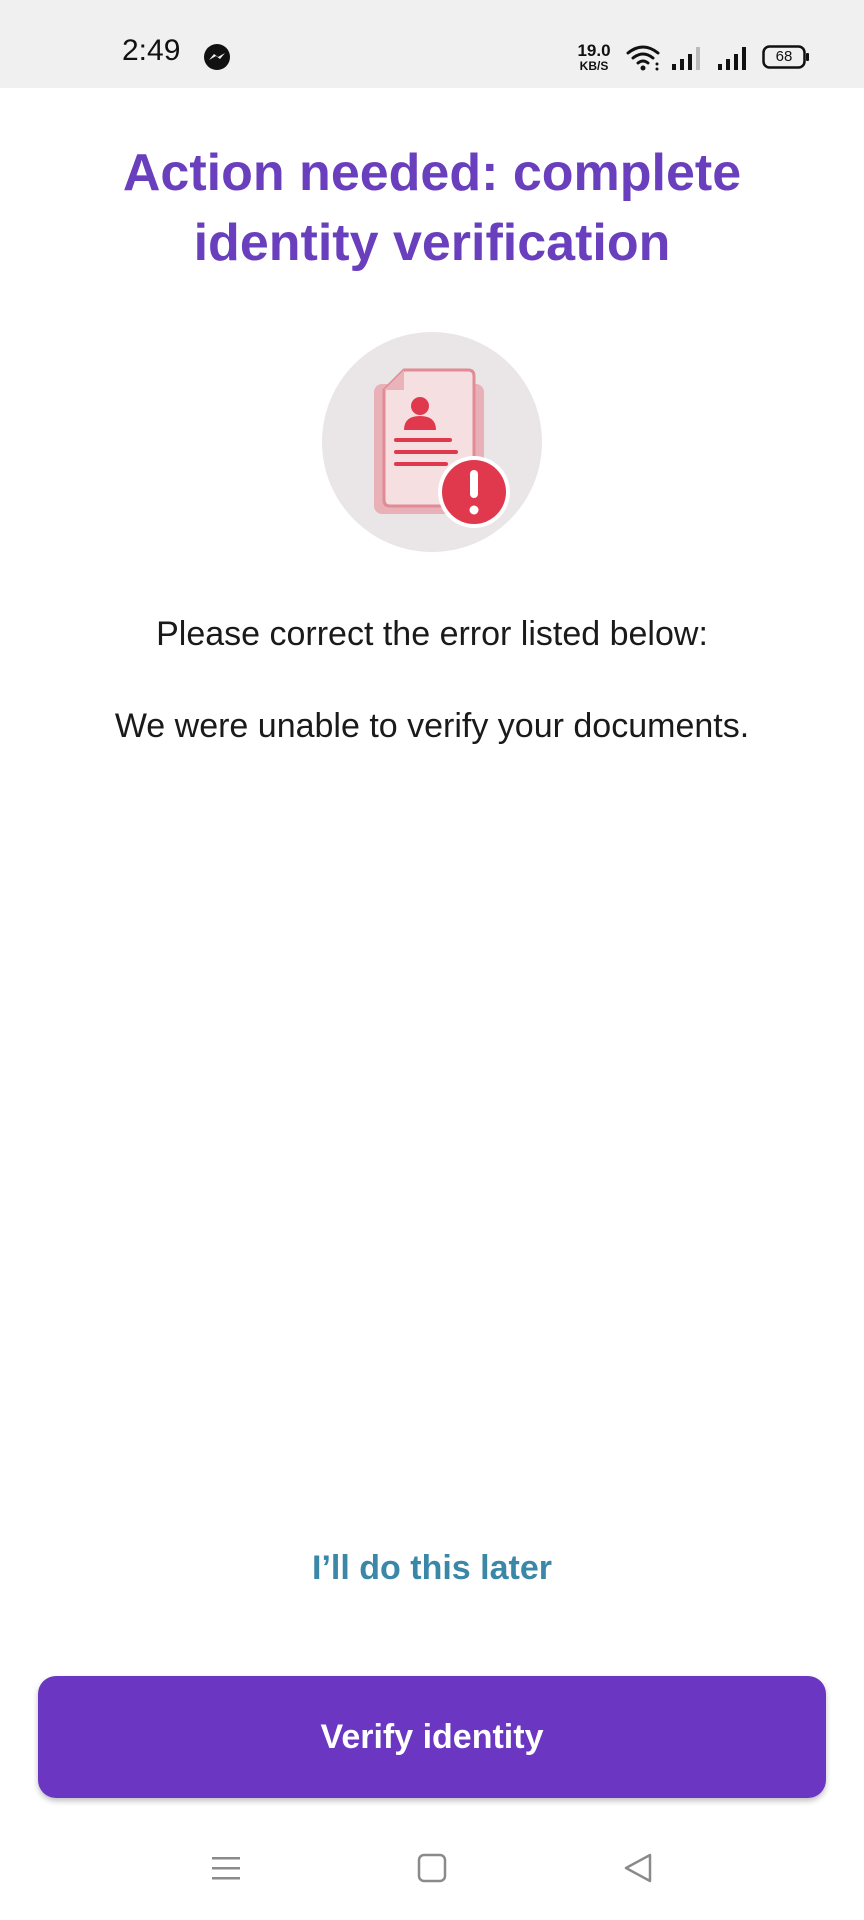  Describe the element at coordinates (643, 58) in the screenshot. I see `wifi-icon` at that location.